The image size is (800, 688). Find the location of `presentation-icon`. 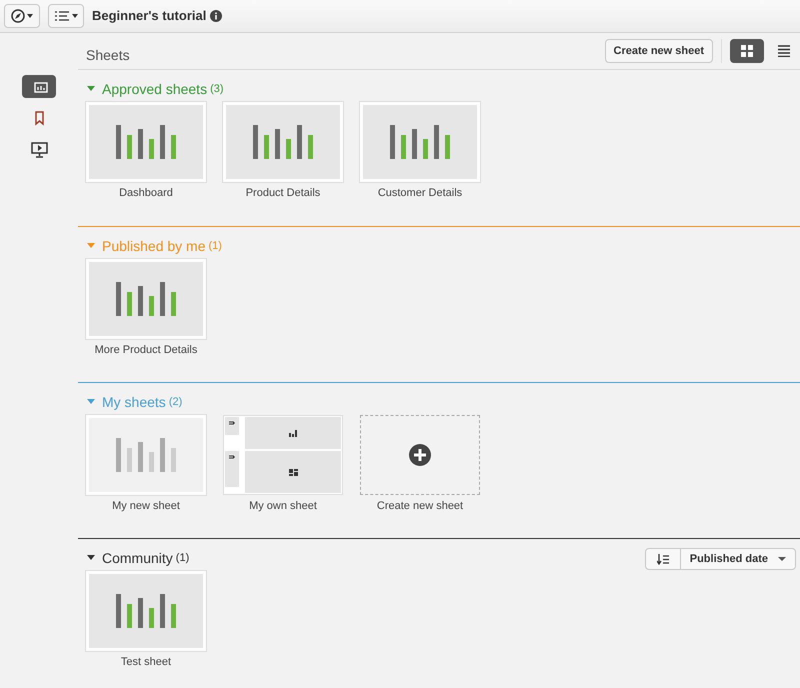

presentation-icon is located at coordinates (39, 149).